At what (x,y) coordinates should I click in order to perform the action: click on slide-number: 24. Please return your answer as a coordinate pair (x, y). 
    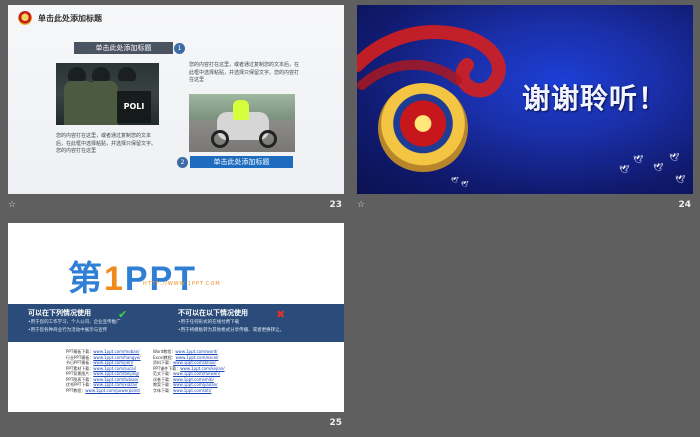
    Looking at the image, I should click on (684, 205).